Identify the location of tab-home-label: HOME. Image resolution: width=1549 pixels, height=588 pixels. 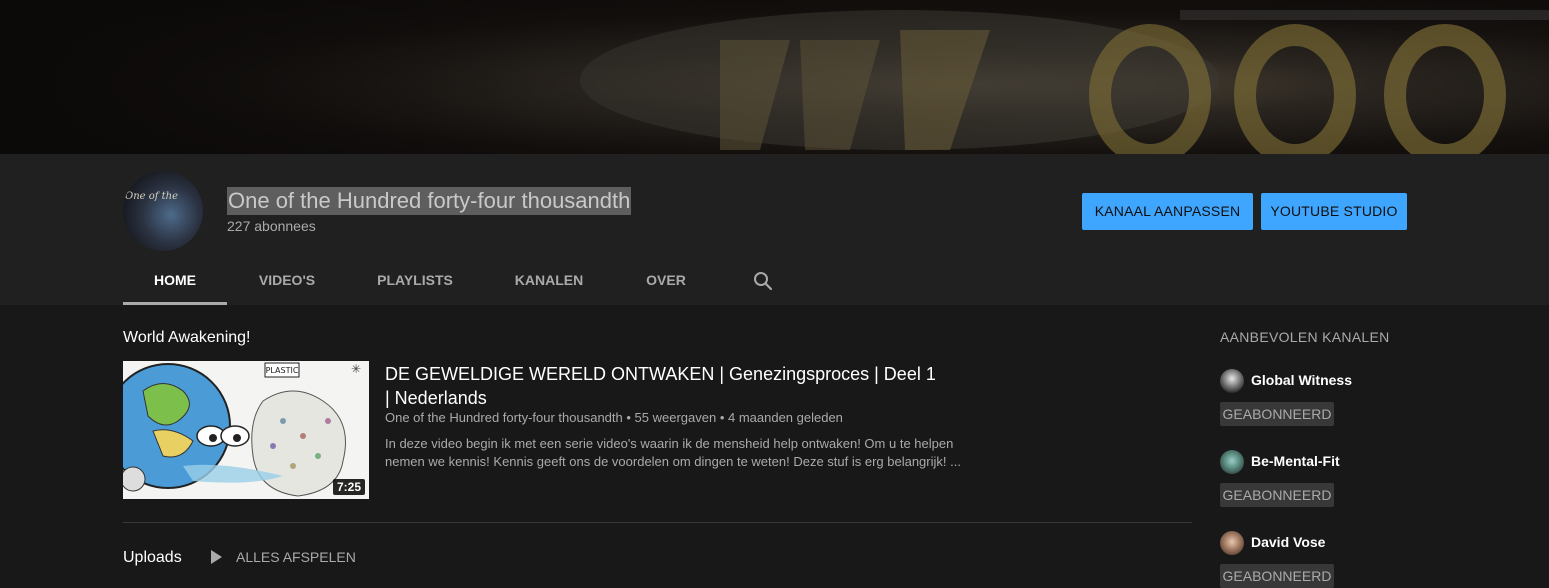
(175, 280).